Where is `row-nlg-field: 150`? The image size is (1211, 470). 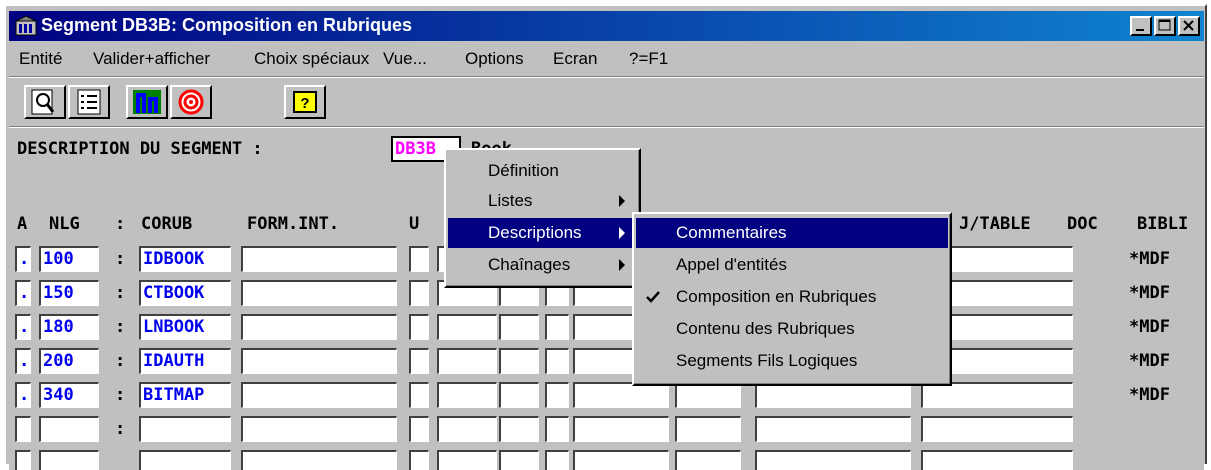
row-nlg-field: 150 is located at coordinates (69, 293).